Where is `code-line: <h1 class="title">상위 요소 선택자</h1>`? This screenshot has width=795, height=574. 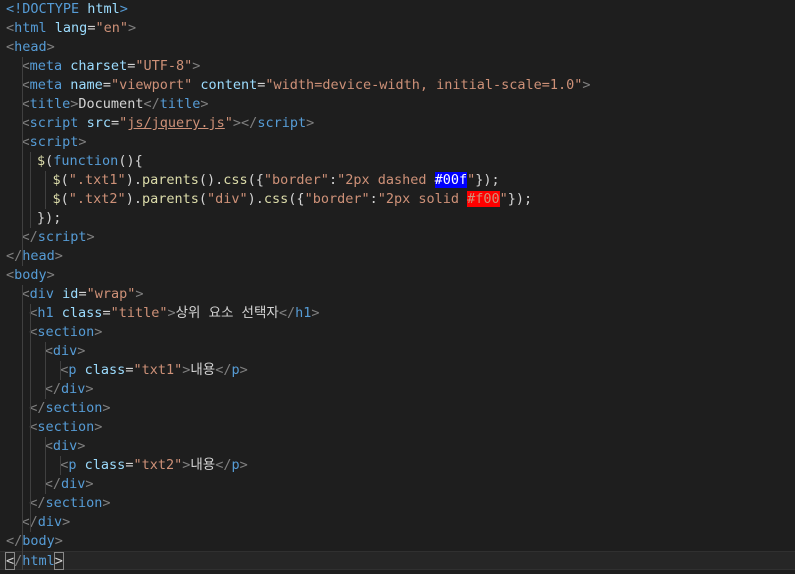 code-line: <h1 class="title">상위 요소 선택자</h1> is located at coordinates (397, 313).